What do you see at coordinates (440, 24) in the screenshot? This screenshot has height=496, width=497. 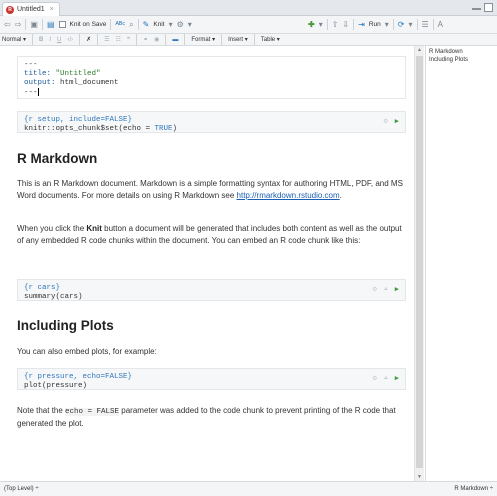 I see `visual-editor-icon: A` at bounding box center [440, 24].